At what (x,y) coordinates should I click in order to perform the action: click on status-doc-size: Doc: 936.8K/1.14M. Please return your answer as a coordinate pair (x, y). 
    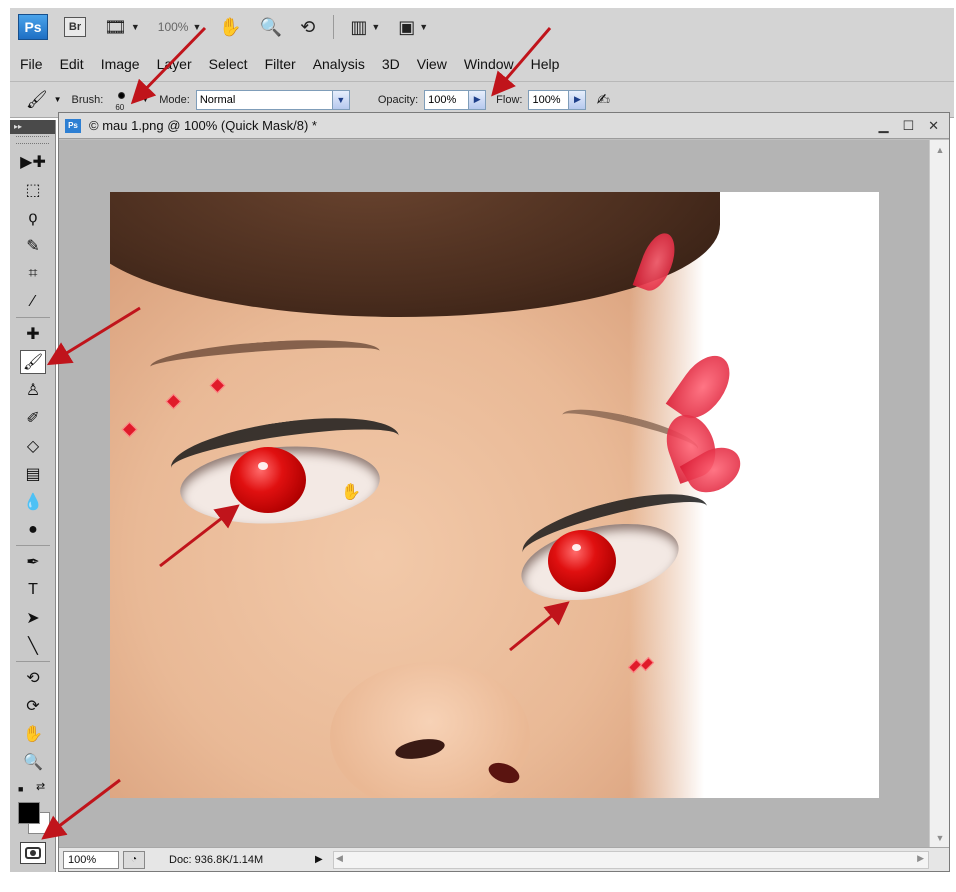
    Looking at the image, I should click on (216, 859).